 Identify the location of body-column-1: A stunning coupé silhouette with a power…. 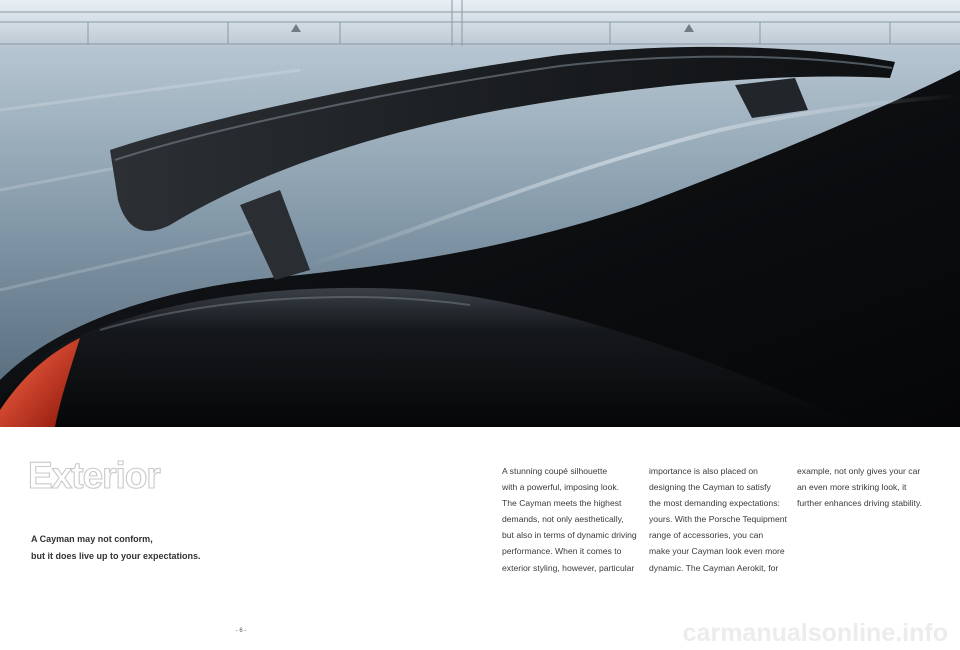
(574, 519).